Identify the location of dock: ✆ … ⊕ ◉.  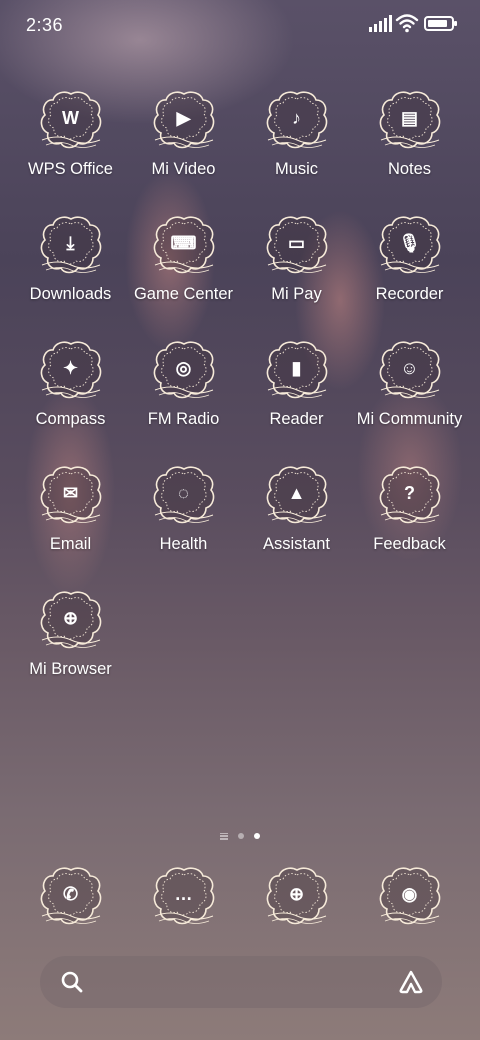
(240, 899).